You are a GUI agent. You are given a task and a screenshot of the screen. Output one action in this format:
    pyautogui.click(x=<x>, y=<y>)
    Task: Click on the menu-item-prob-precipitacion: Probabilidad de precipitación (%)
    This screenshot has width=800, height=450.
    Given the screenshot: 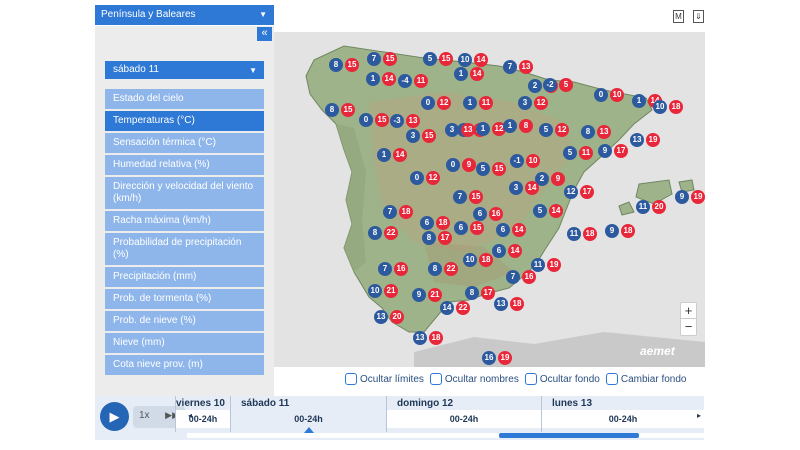 What is the action you would take?
    pyautogui.click(x=184, y=249)
    